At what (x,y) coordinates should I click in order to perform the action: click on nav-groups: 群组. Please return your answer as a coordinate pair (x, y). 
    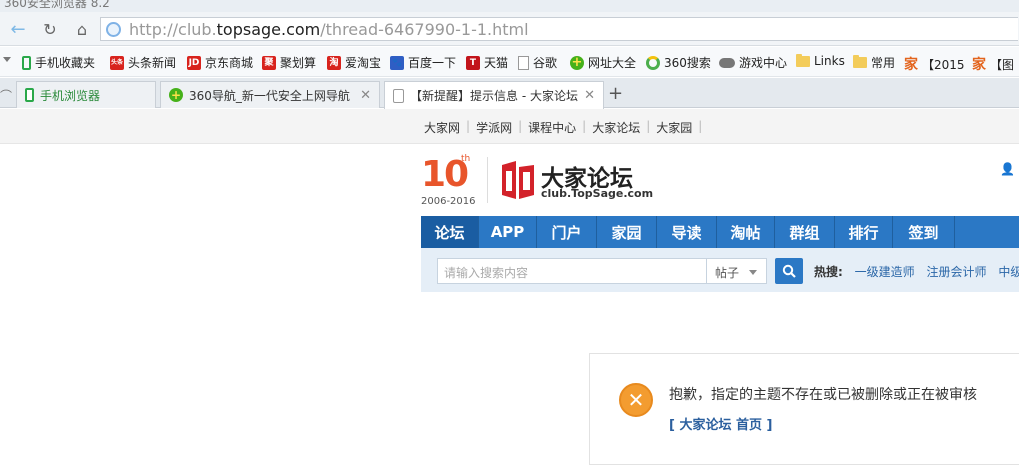
    Looking at the image, I should click on (805, 232).